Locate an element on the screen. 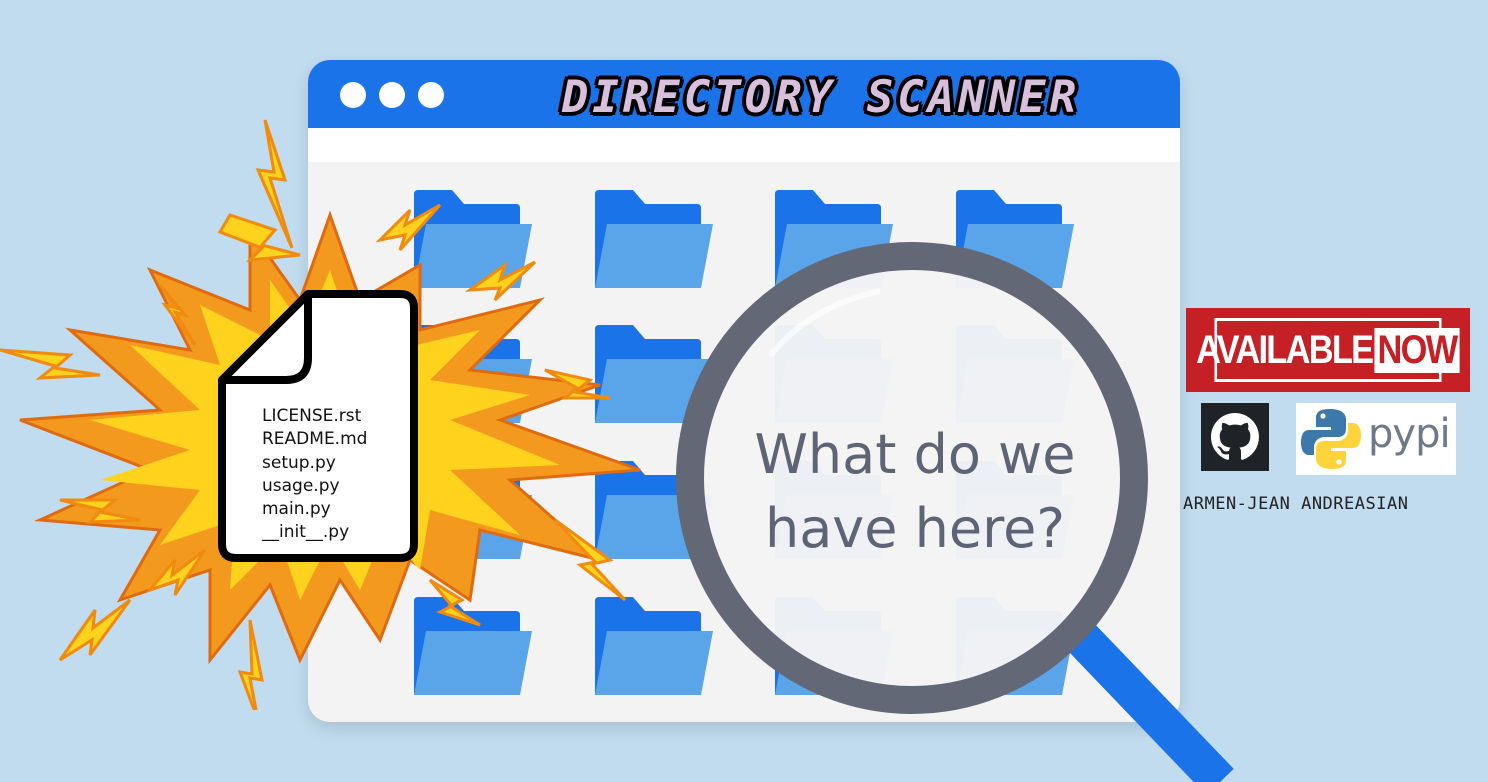 This screenshot has height=782, width=1488. python-icon is located at coordinates (1331, 439).